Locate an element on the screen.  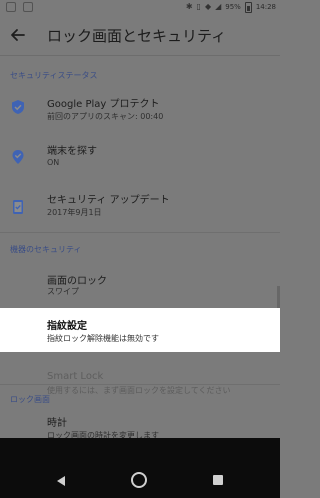
setting-title: セキュリティ アップデート is located at coordinates (108, 200).